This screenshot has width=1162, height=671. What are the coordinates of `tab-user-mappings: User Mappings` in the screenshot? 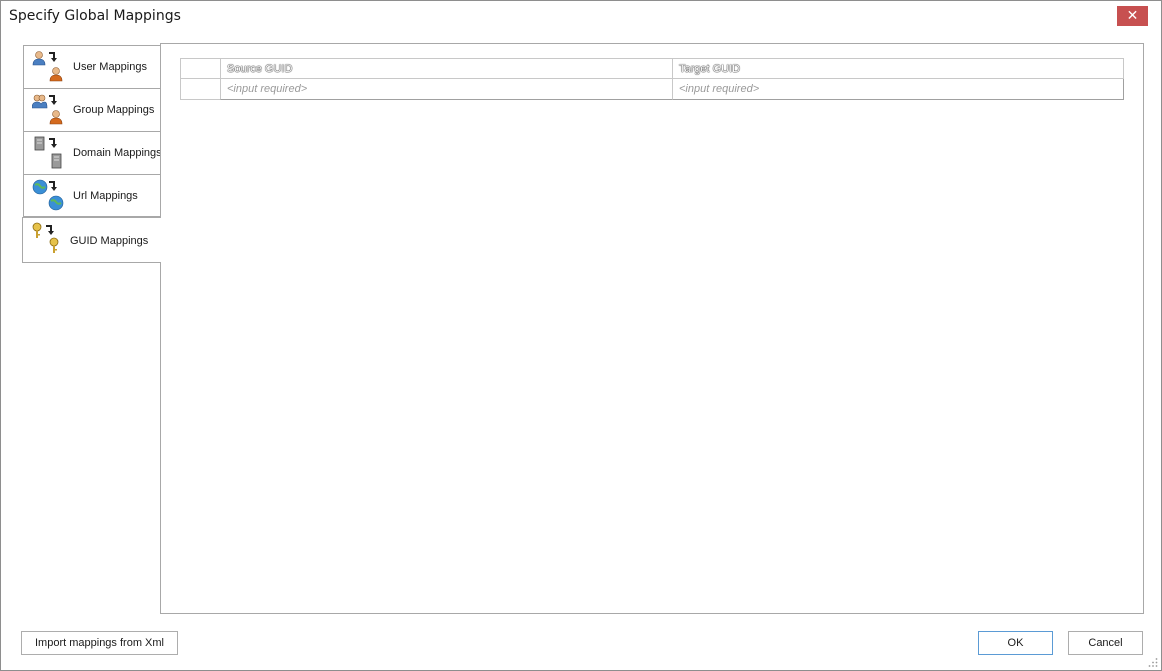 It's located at (92, 66).